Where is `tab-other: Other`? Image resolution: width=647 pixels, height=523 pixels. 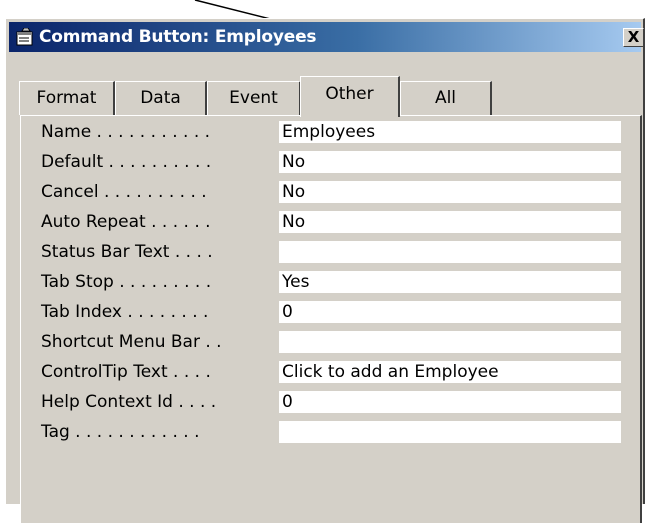
tab-other: Other is located at coordinates (350, 96).